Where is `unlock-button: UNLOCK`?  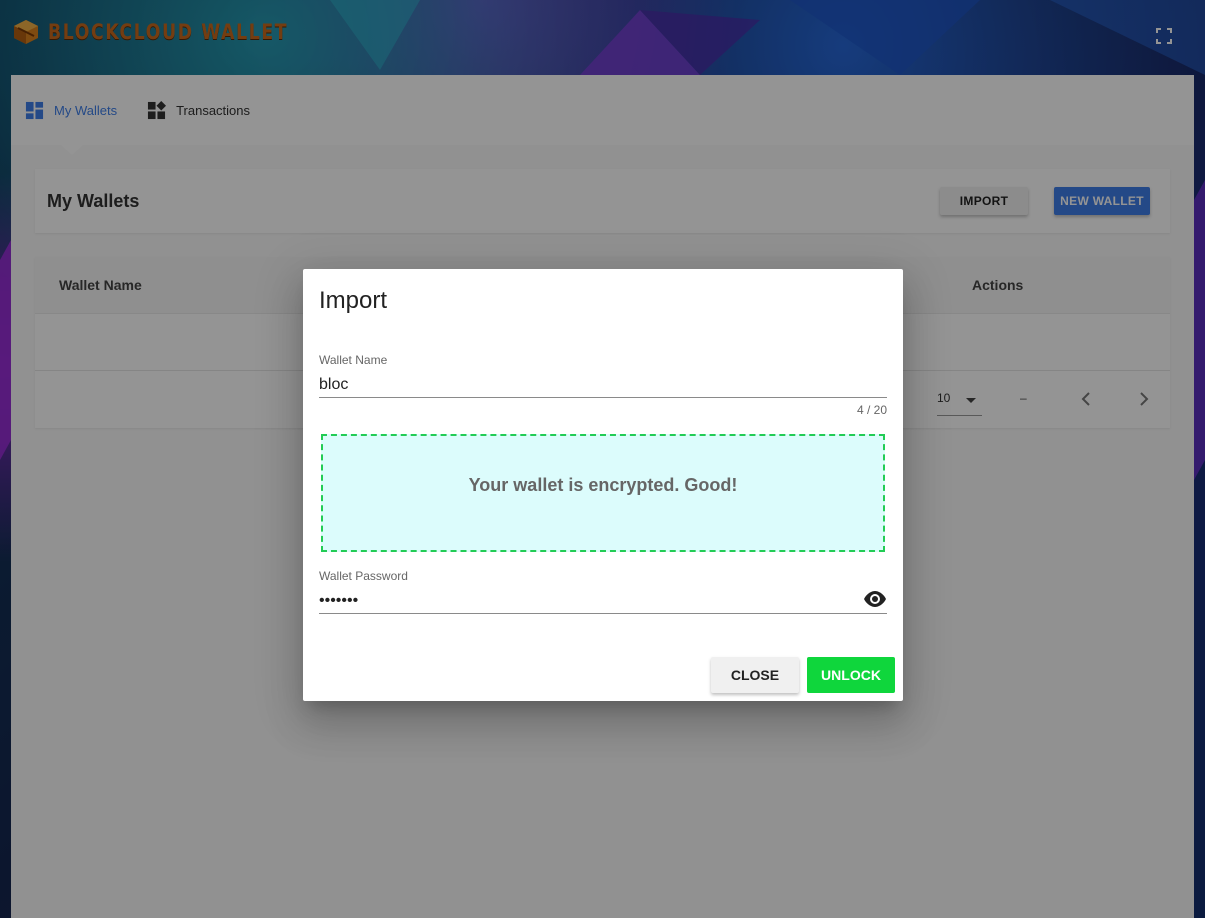 unlock-button: UNLOCK is located at coordinates (851, 675).